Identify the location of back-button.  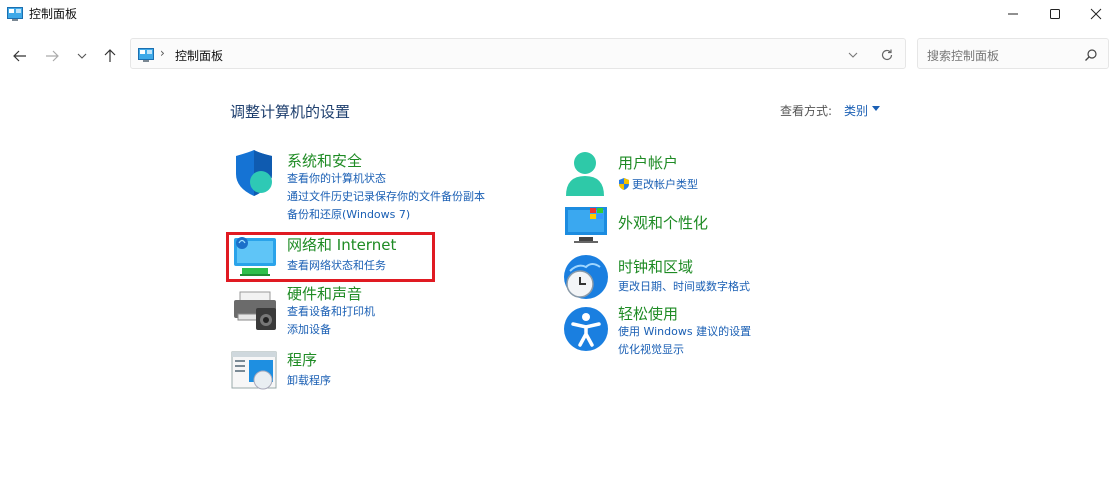
(20, 56).